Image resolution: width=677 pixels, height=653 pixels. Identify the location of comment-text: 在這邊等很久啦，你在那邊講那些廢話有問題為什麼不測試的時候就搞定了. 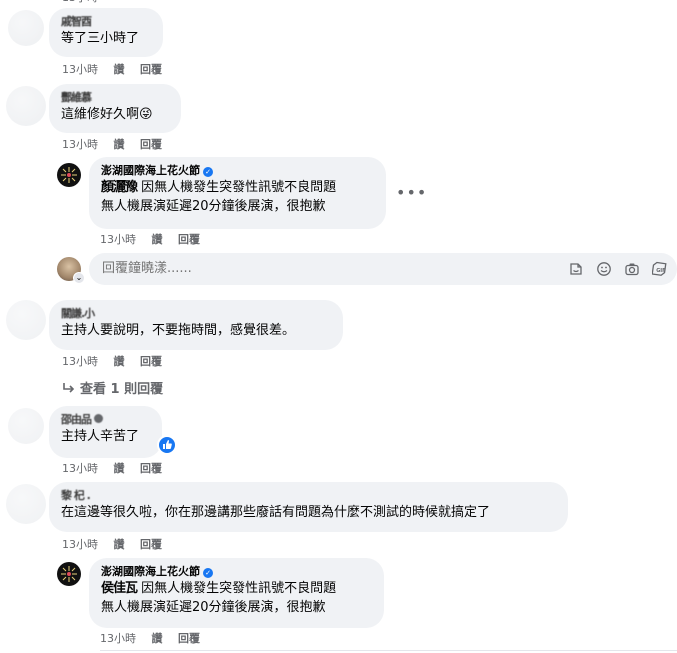
(276, 512).